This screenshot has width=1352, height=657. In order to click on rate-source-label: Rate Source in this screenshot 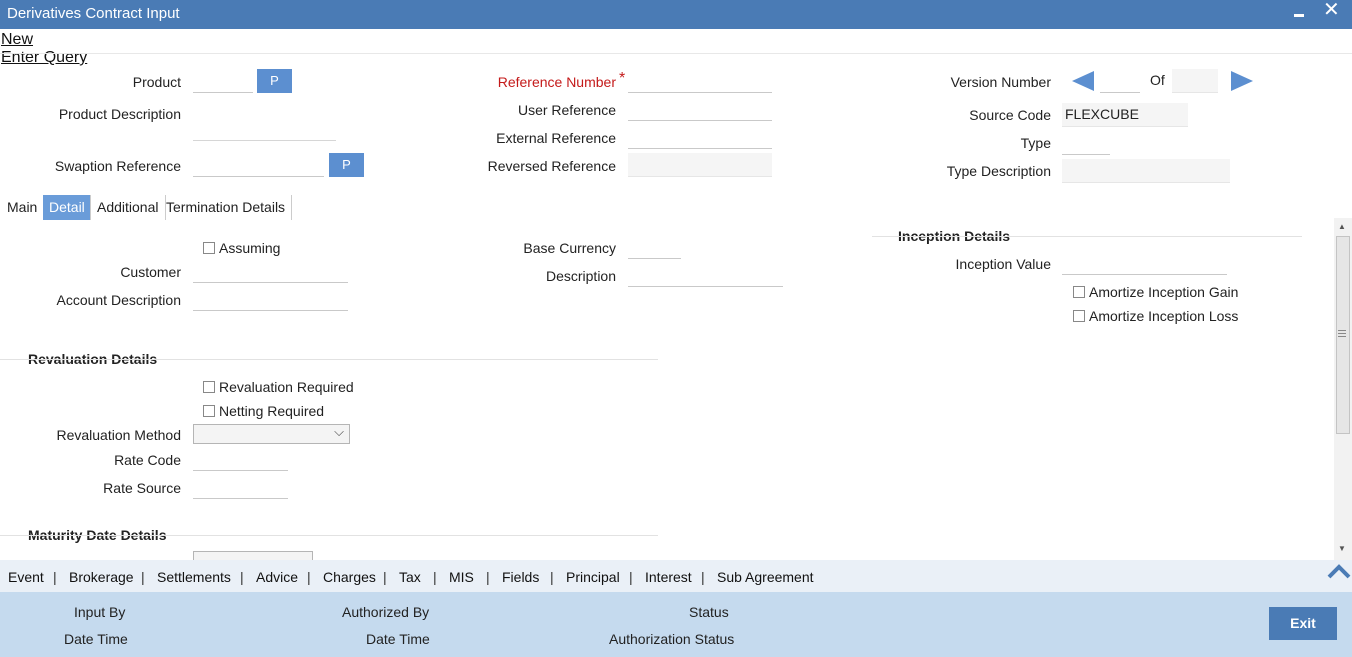, I will do `click(142, 488)`.